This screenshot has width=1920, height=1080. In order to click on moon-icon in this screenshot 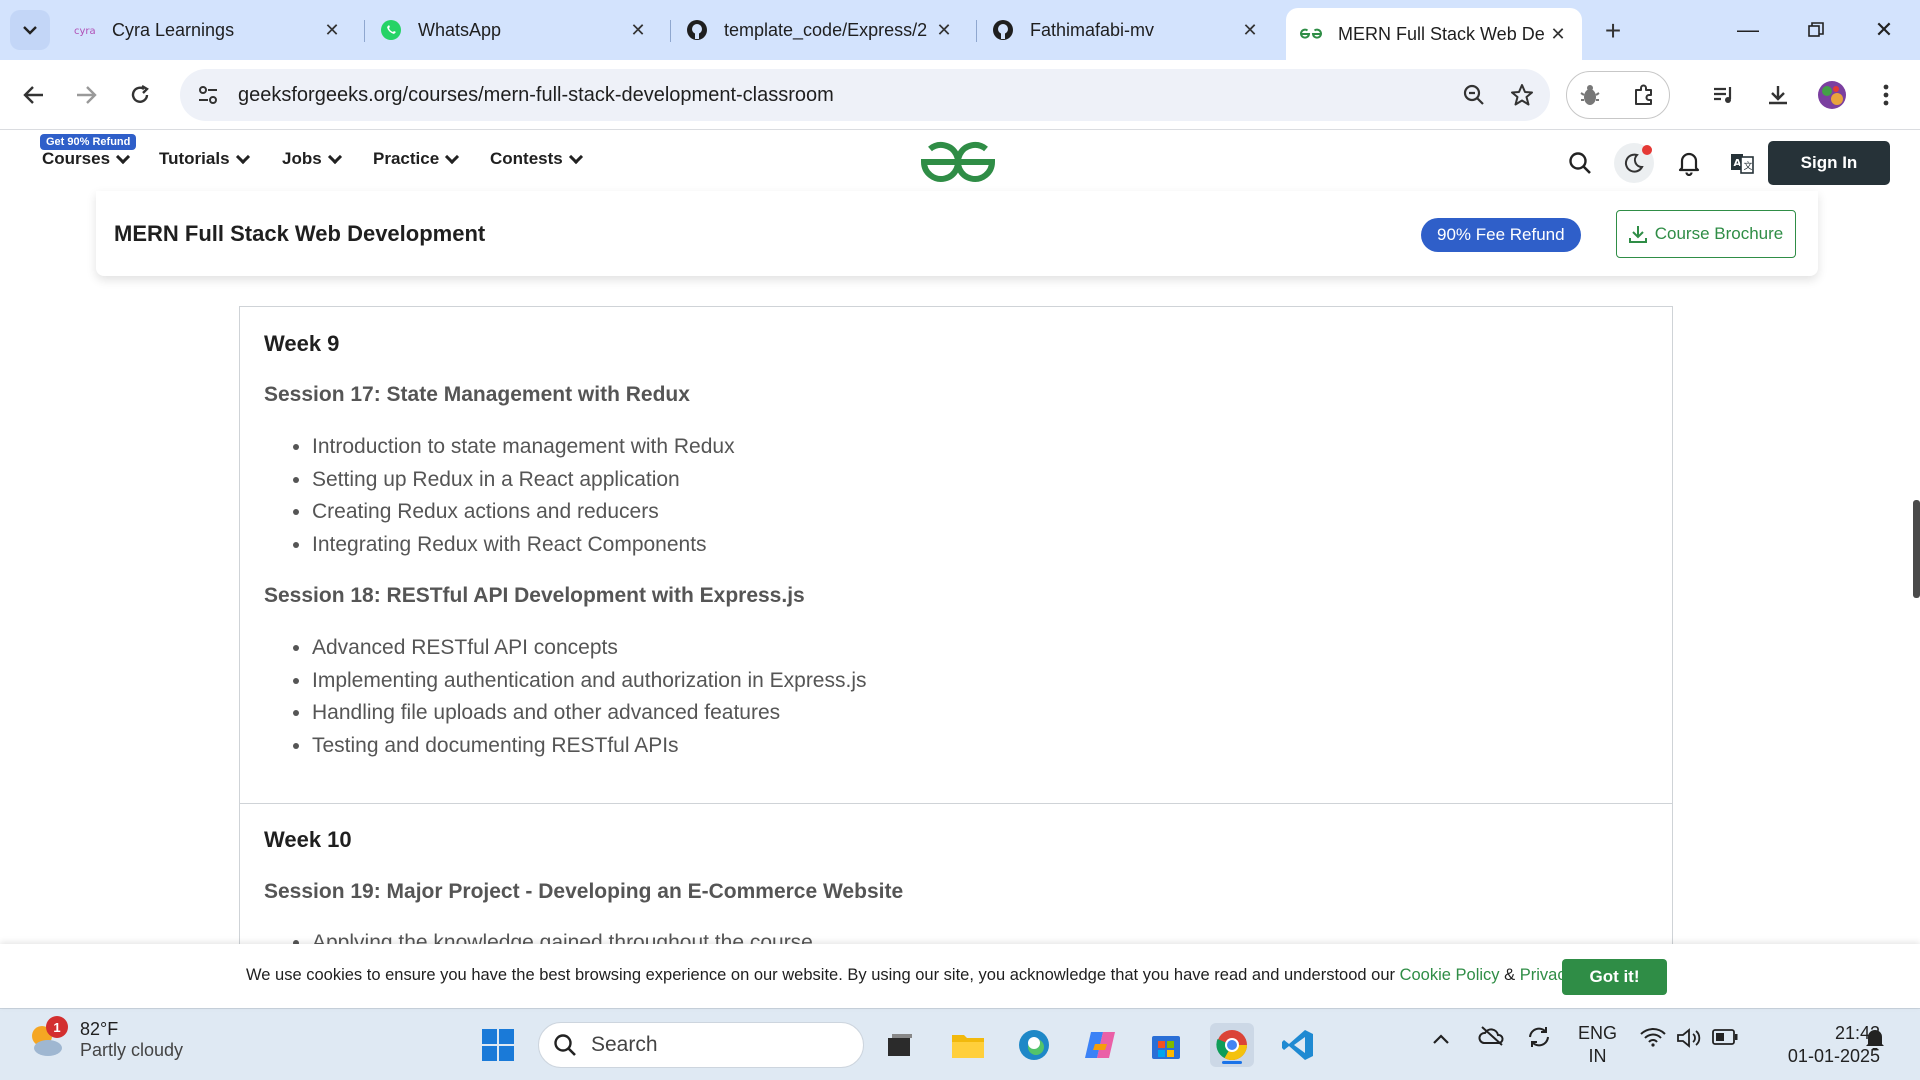, I will do `click(1634, 163)`.